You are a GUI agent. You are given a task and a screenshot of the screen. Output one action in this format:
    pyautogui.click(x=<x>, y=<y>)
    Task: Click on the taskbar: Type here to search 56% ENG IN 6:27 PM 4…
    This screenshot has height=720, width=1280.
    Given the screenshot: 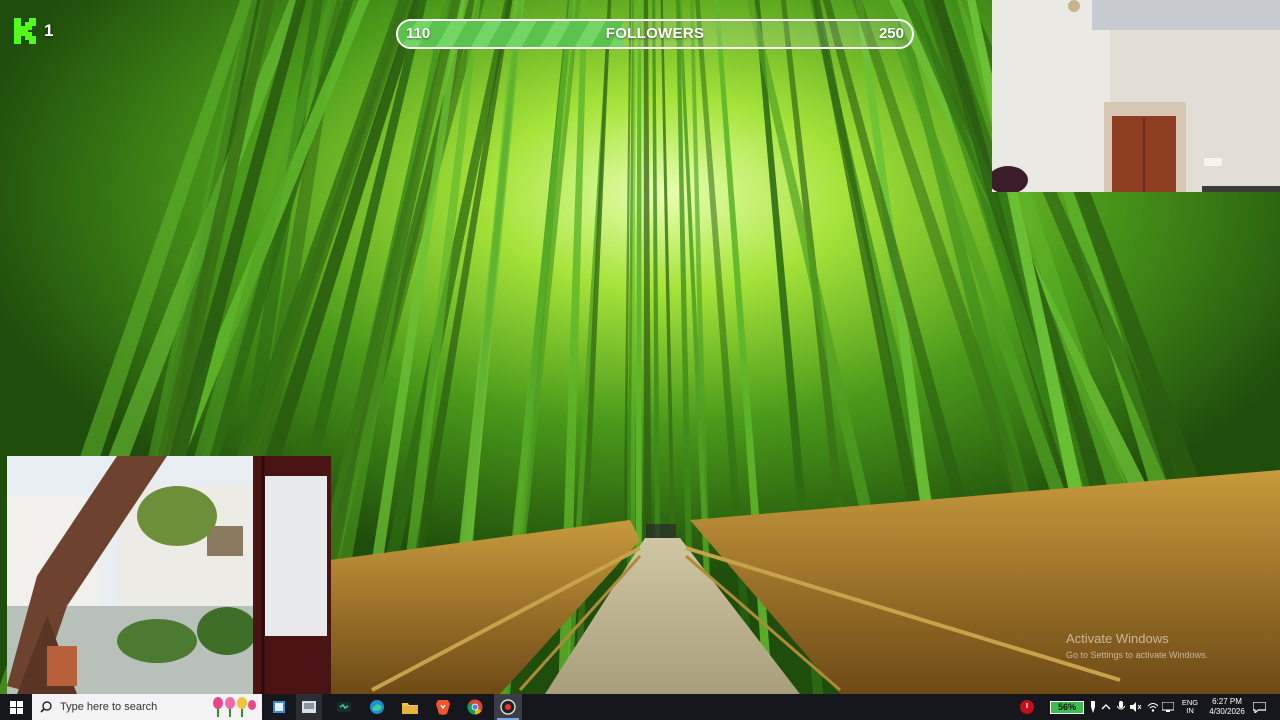 What is the action you would take?
    pyautogui.click(x=640, y=707)
    